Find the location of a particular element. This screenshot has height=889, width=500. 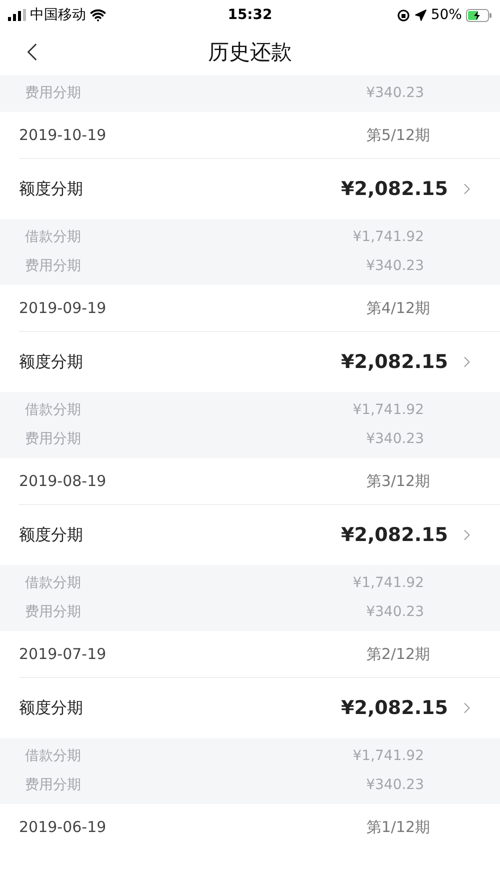

battery-percent: 50% is located at coordinates (446, 15).